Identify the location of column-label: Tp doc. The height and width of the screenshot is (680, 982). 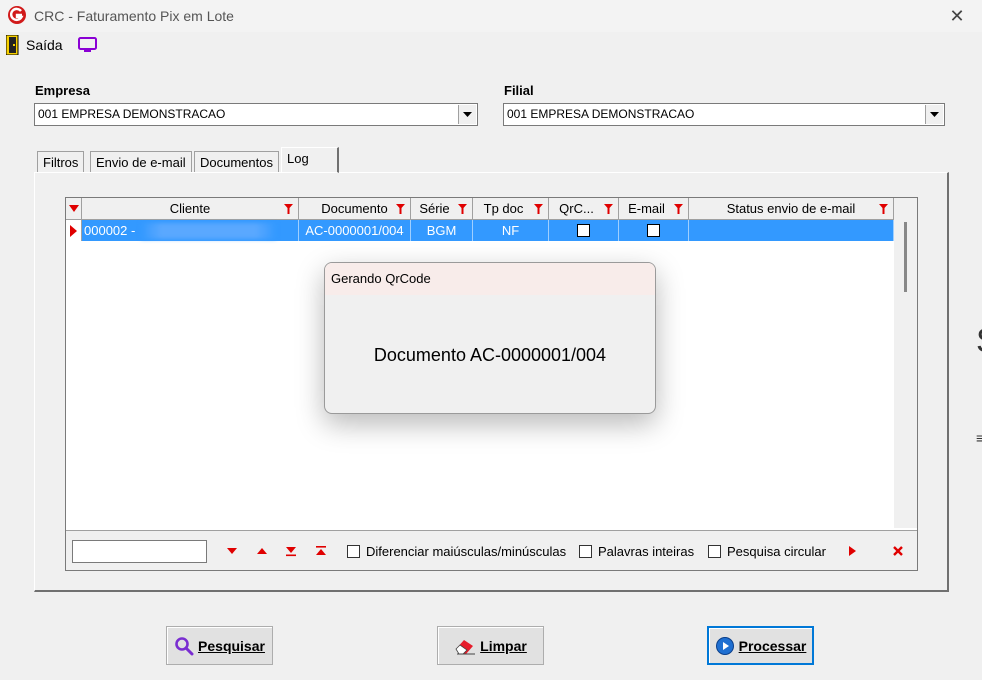
(503, 208).